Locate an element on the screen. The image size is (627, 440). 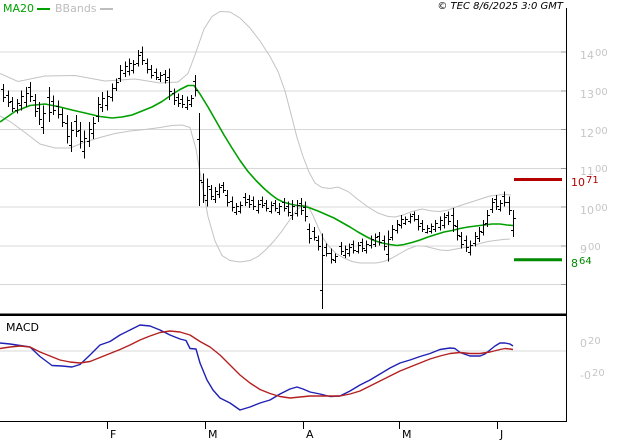
macd-axis-label: -020 is located at coordinates (592, 374).